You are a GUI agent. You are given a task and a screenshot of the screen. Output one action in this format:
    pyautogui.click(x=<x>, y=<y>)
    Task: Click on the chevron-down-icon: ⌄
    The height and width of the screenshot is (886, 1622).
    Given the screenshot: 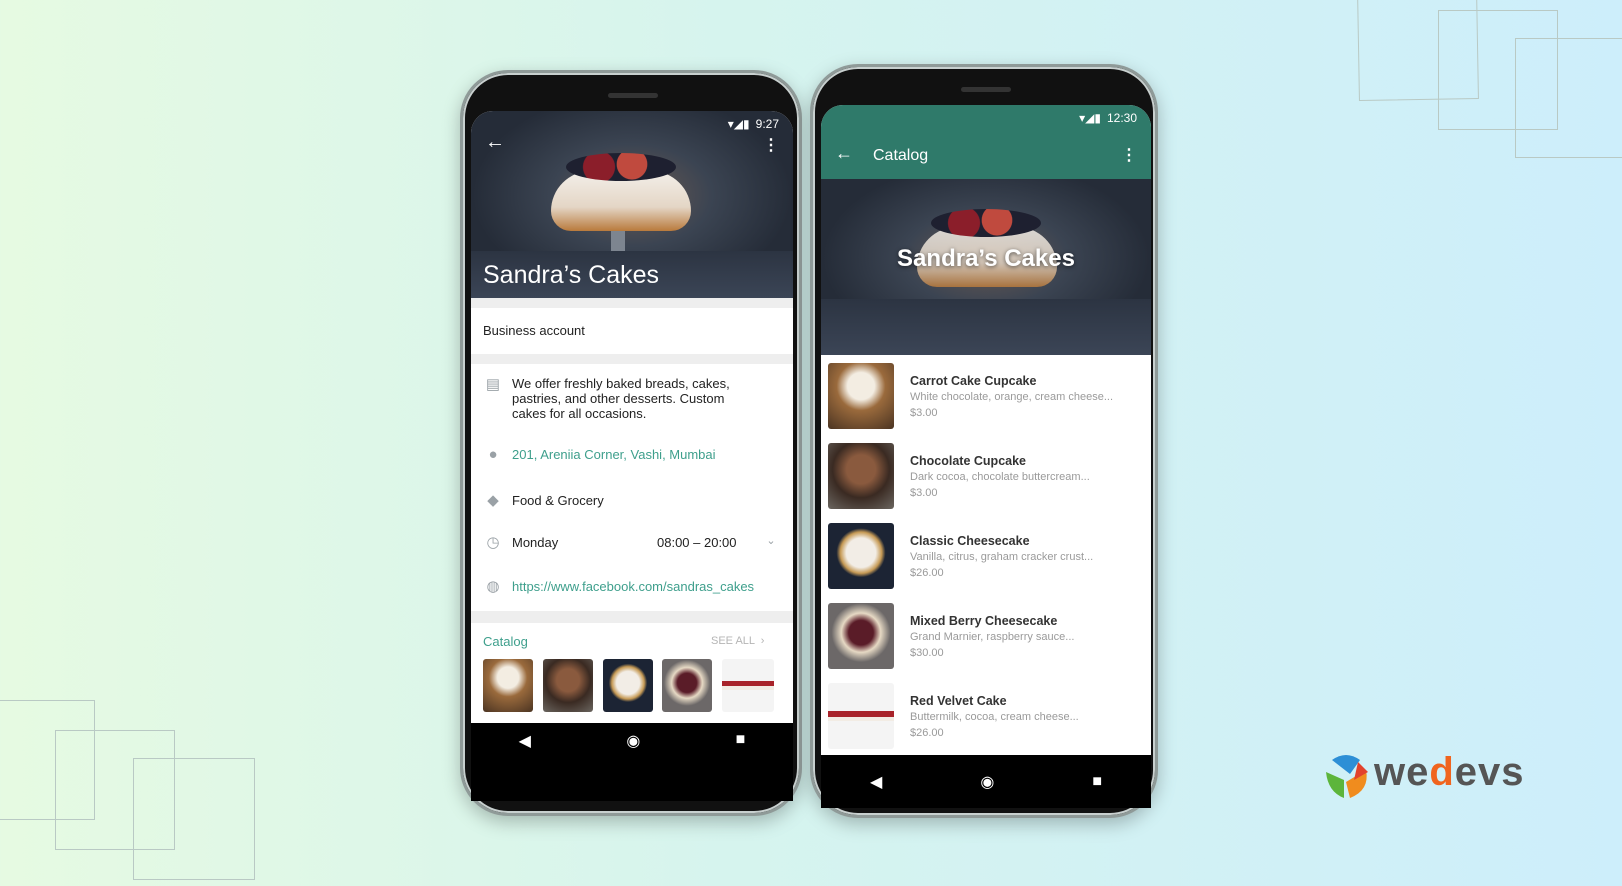 What is the action you would take?
    pyautogui.click(x=771, y=541)
    